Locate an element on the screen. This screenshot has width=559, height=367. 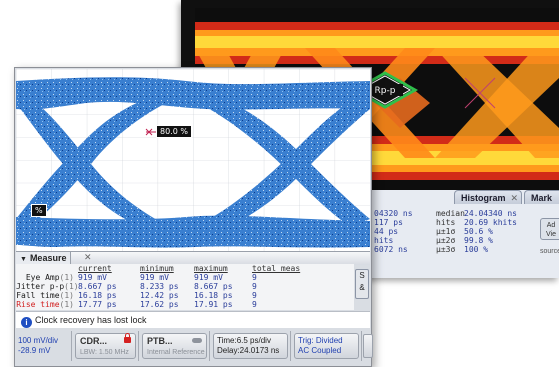
histogram-row: 117 ps hits 20.69 khits is located at coordinates (445, 222).